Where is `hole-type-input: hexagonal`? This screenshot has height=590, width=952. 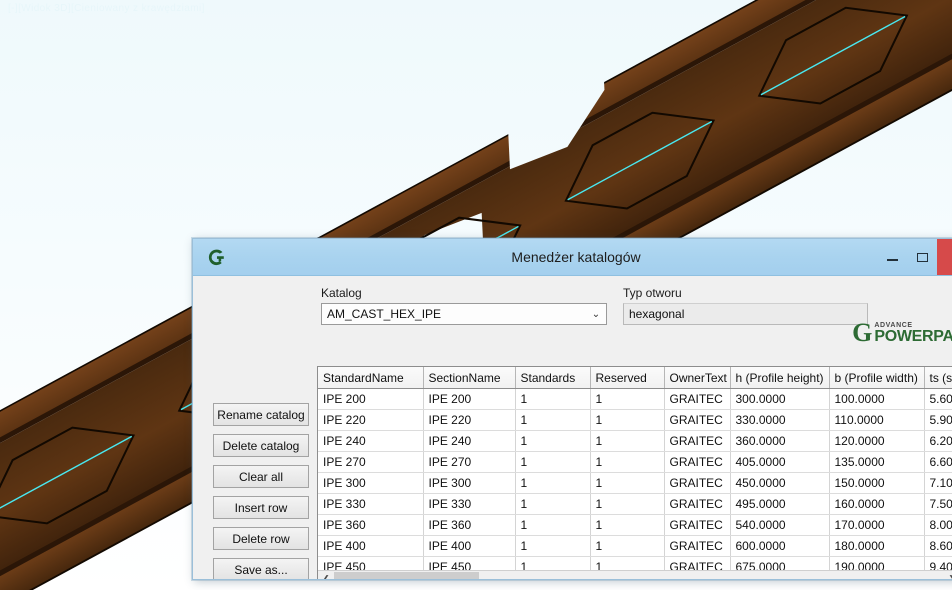
hole-type-input: hexagonal is located at coordinates (745, 314).